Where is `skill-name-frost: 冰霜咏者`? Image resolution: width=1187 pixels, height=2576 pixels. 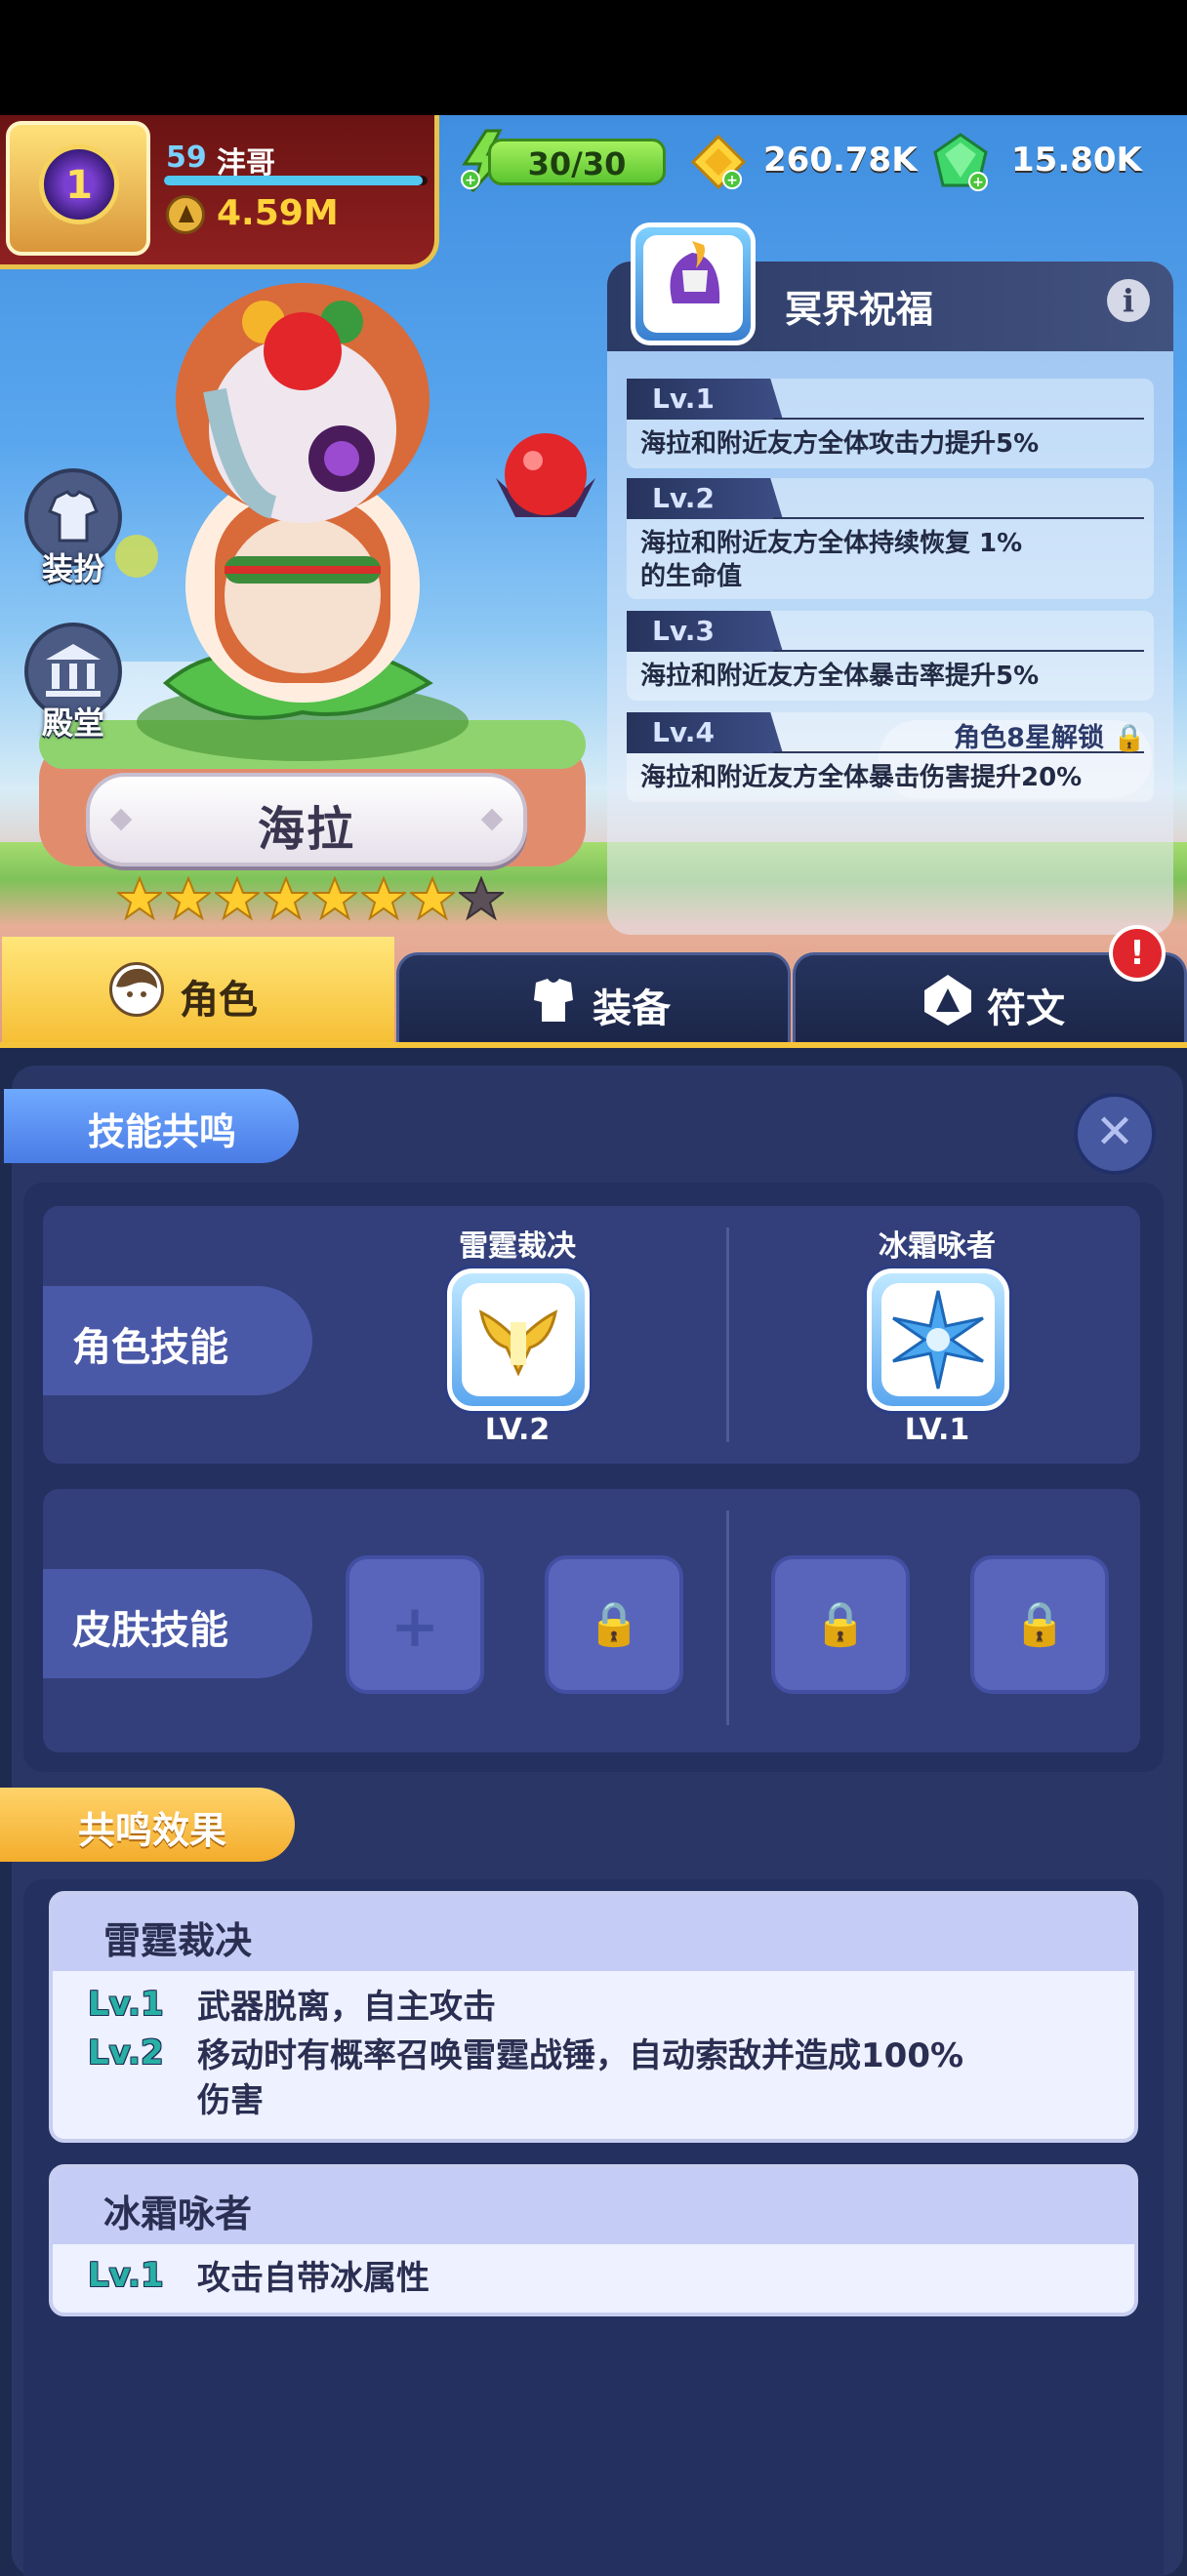 skill-name-frost: 冰霜咏者 is located at coordinates (937, 1246).